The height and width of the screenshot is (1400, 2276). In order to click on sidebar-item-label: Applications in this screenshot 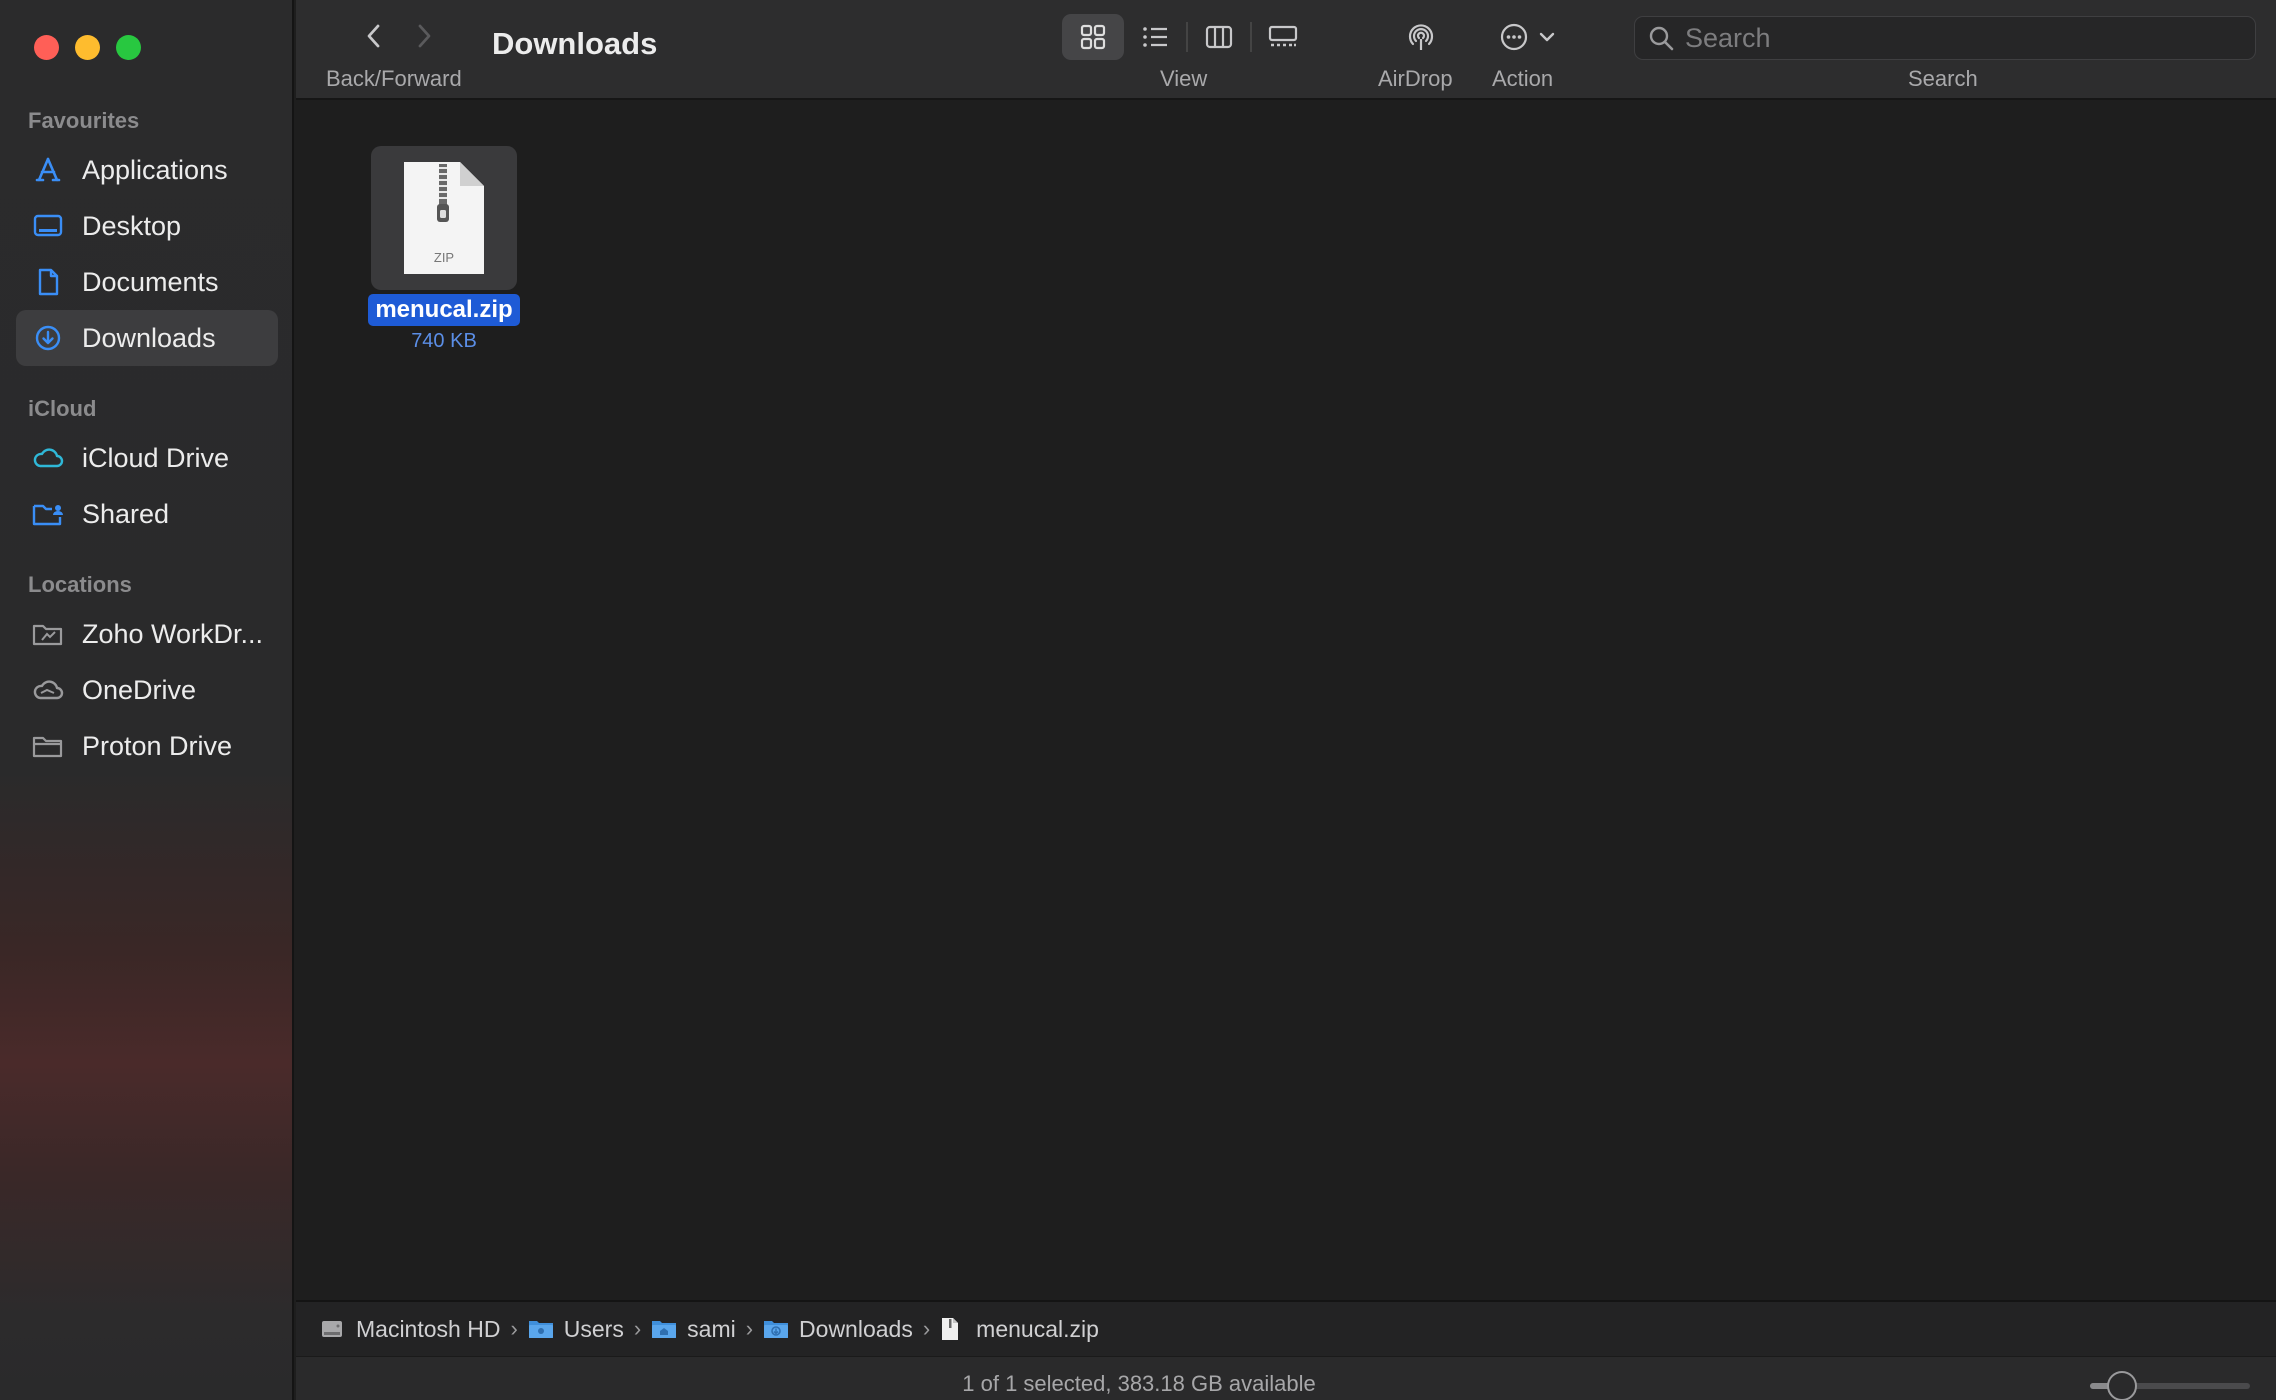, I will do `click(155, 169)`.